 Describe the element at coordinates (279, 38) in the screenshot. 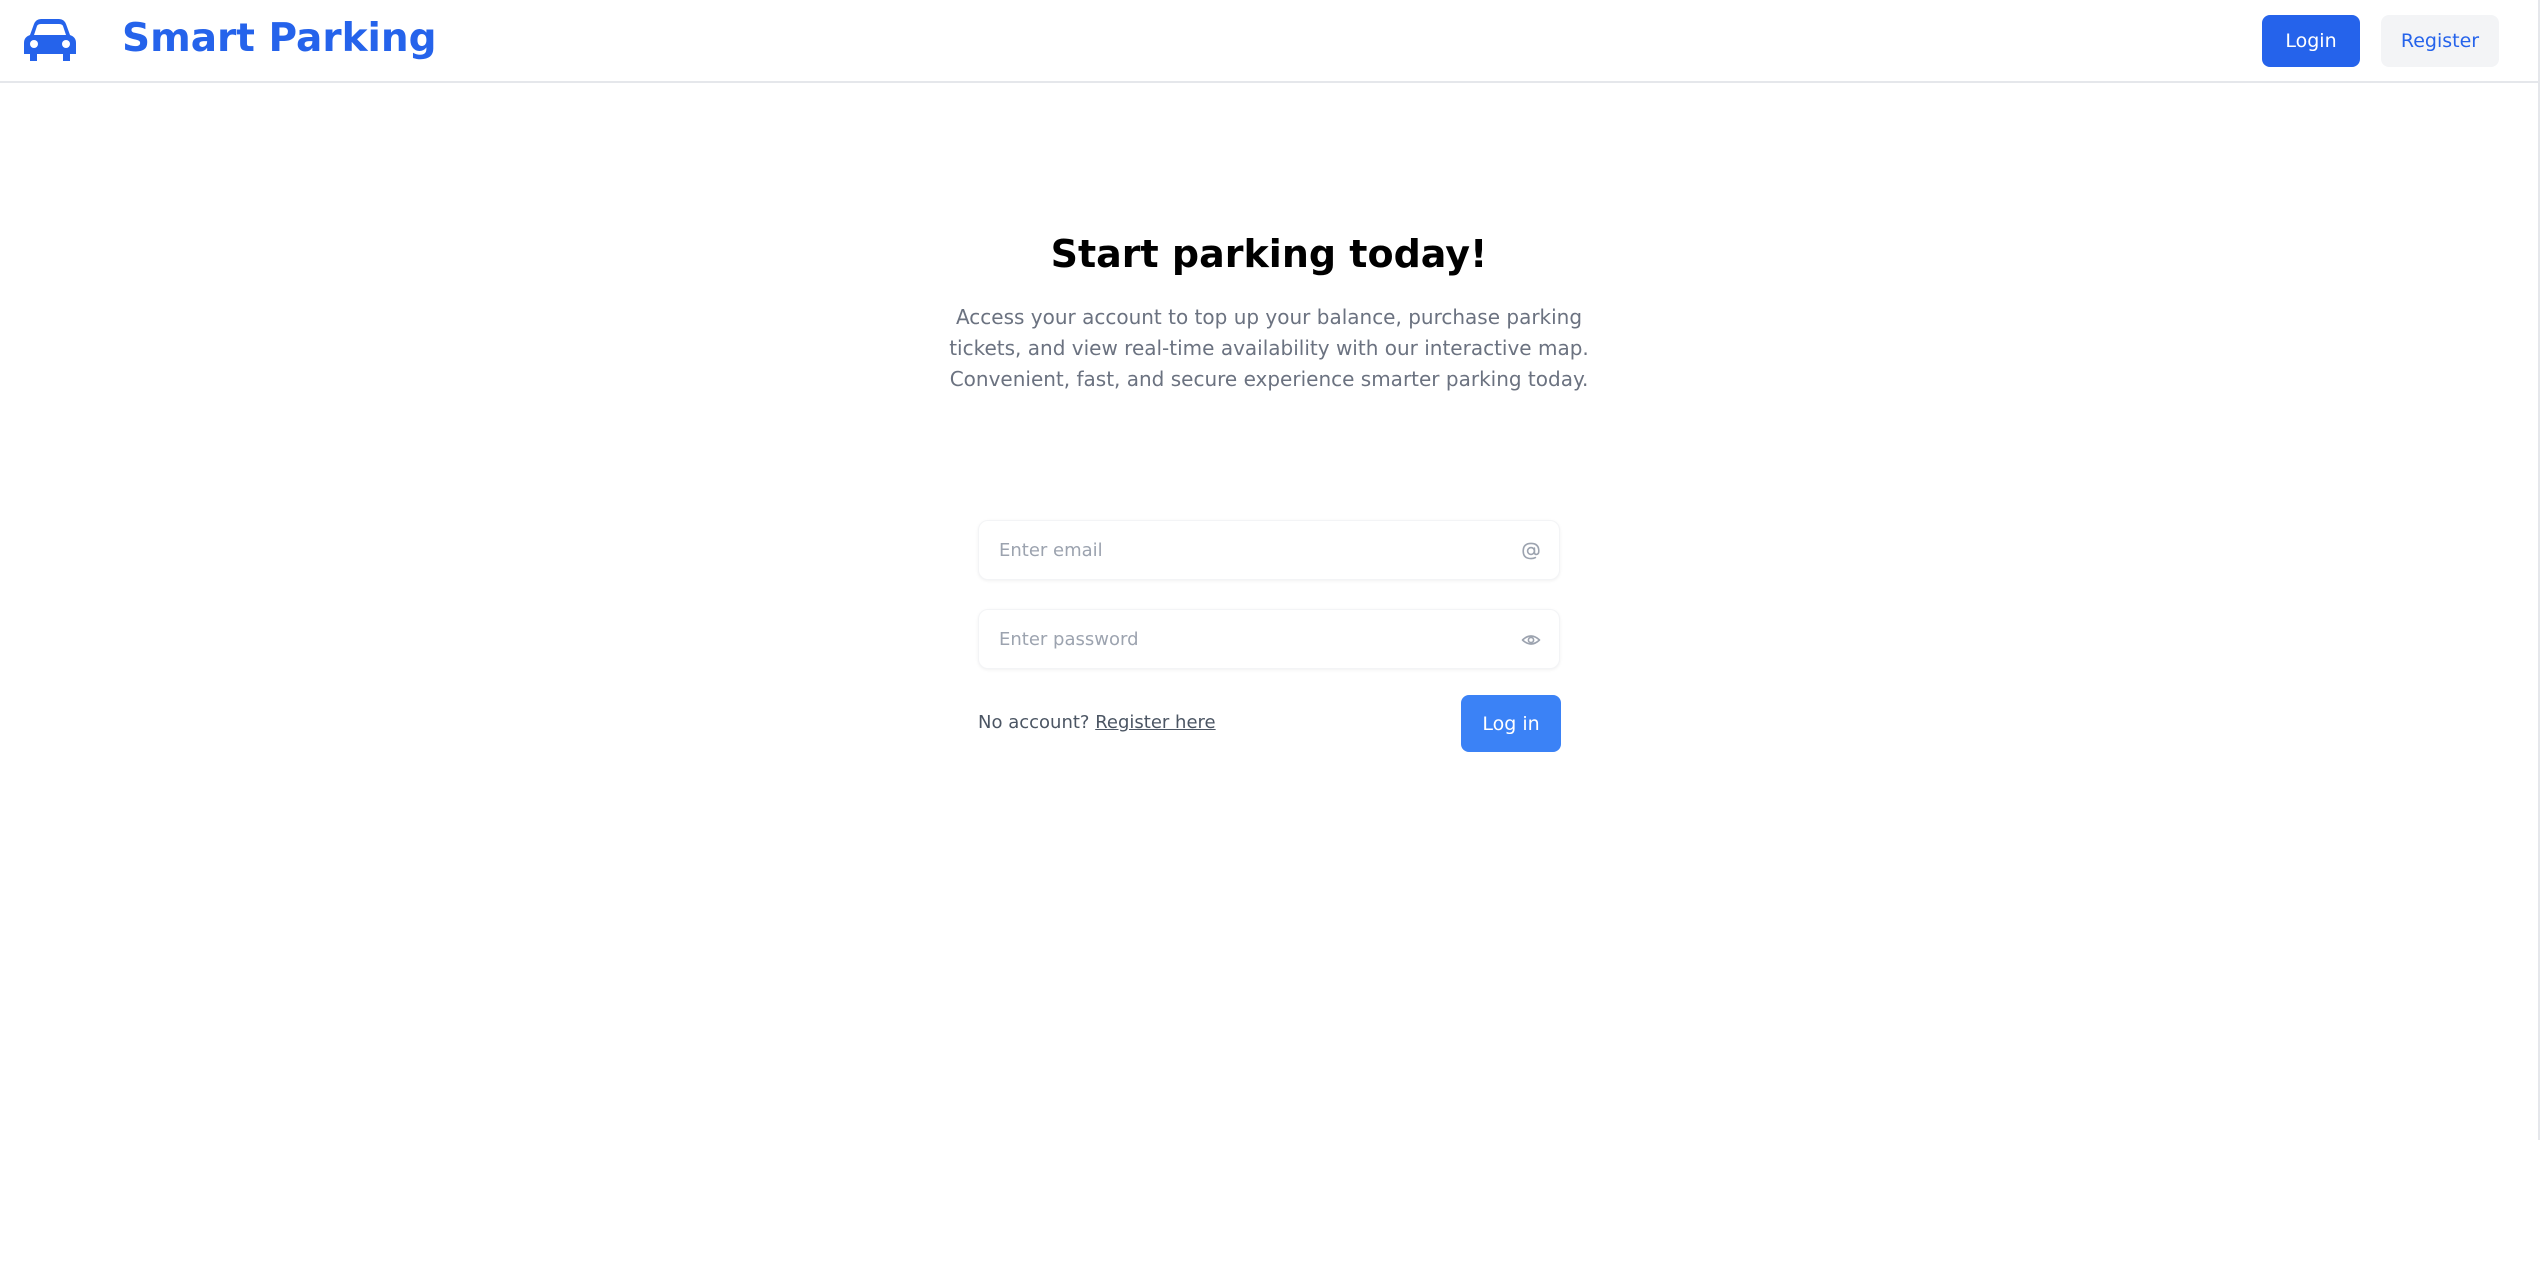

I see `brand-title: Smart Parking` at that location.